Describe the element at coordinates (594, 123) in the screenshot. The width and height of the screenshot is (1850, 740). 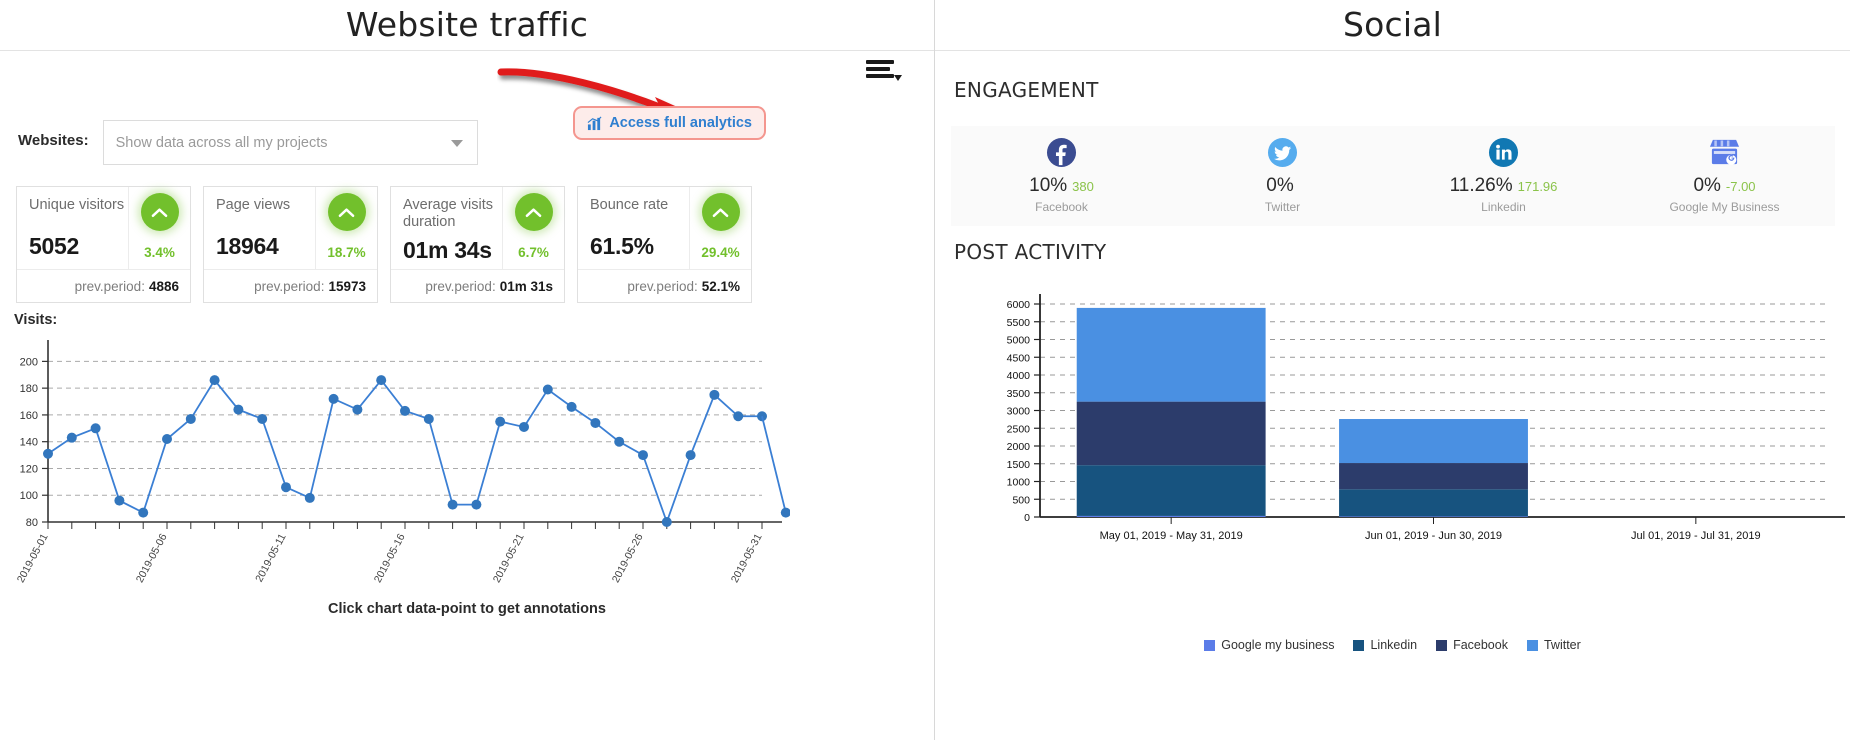
I see `chart-bar-icon` at that location.